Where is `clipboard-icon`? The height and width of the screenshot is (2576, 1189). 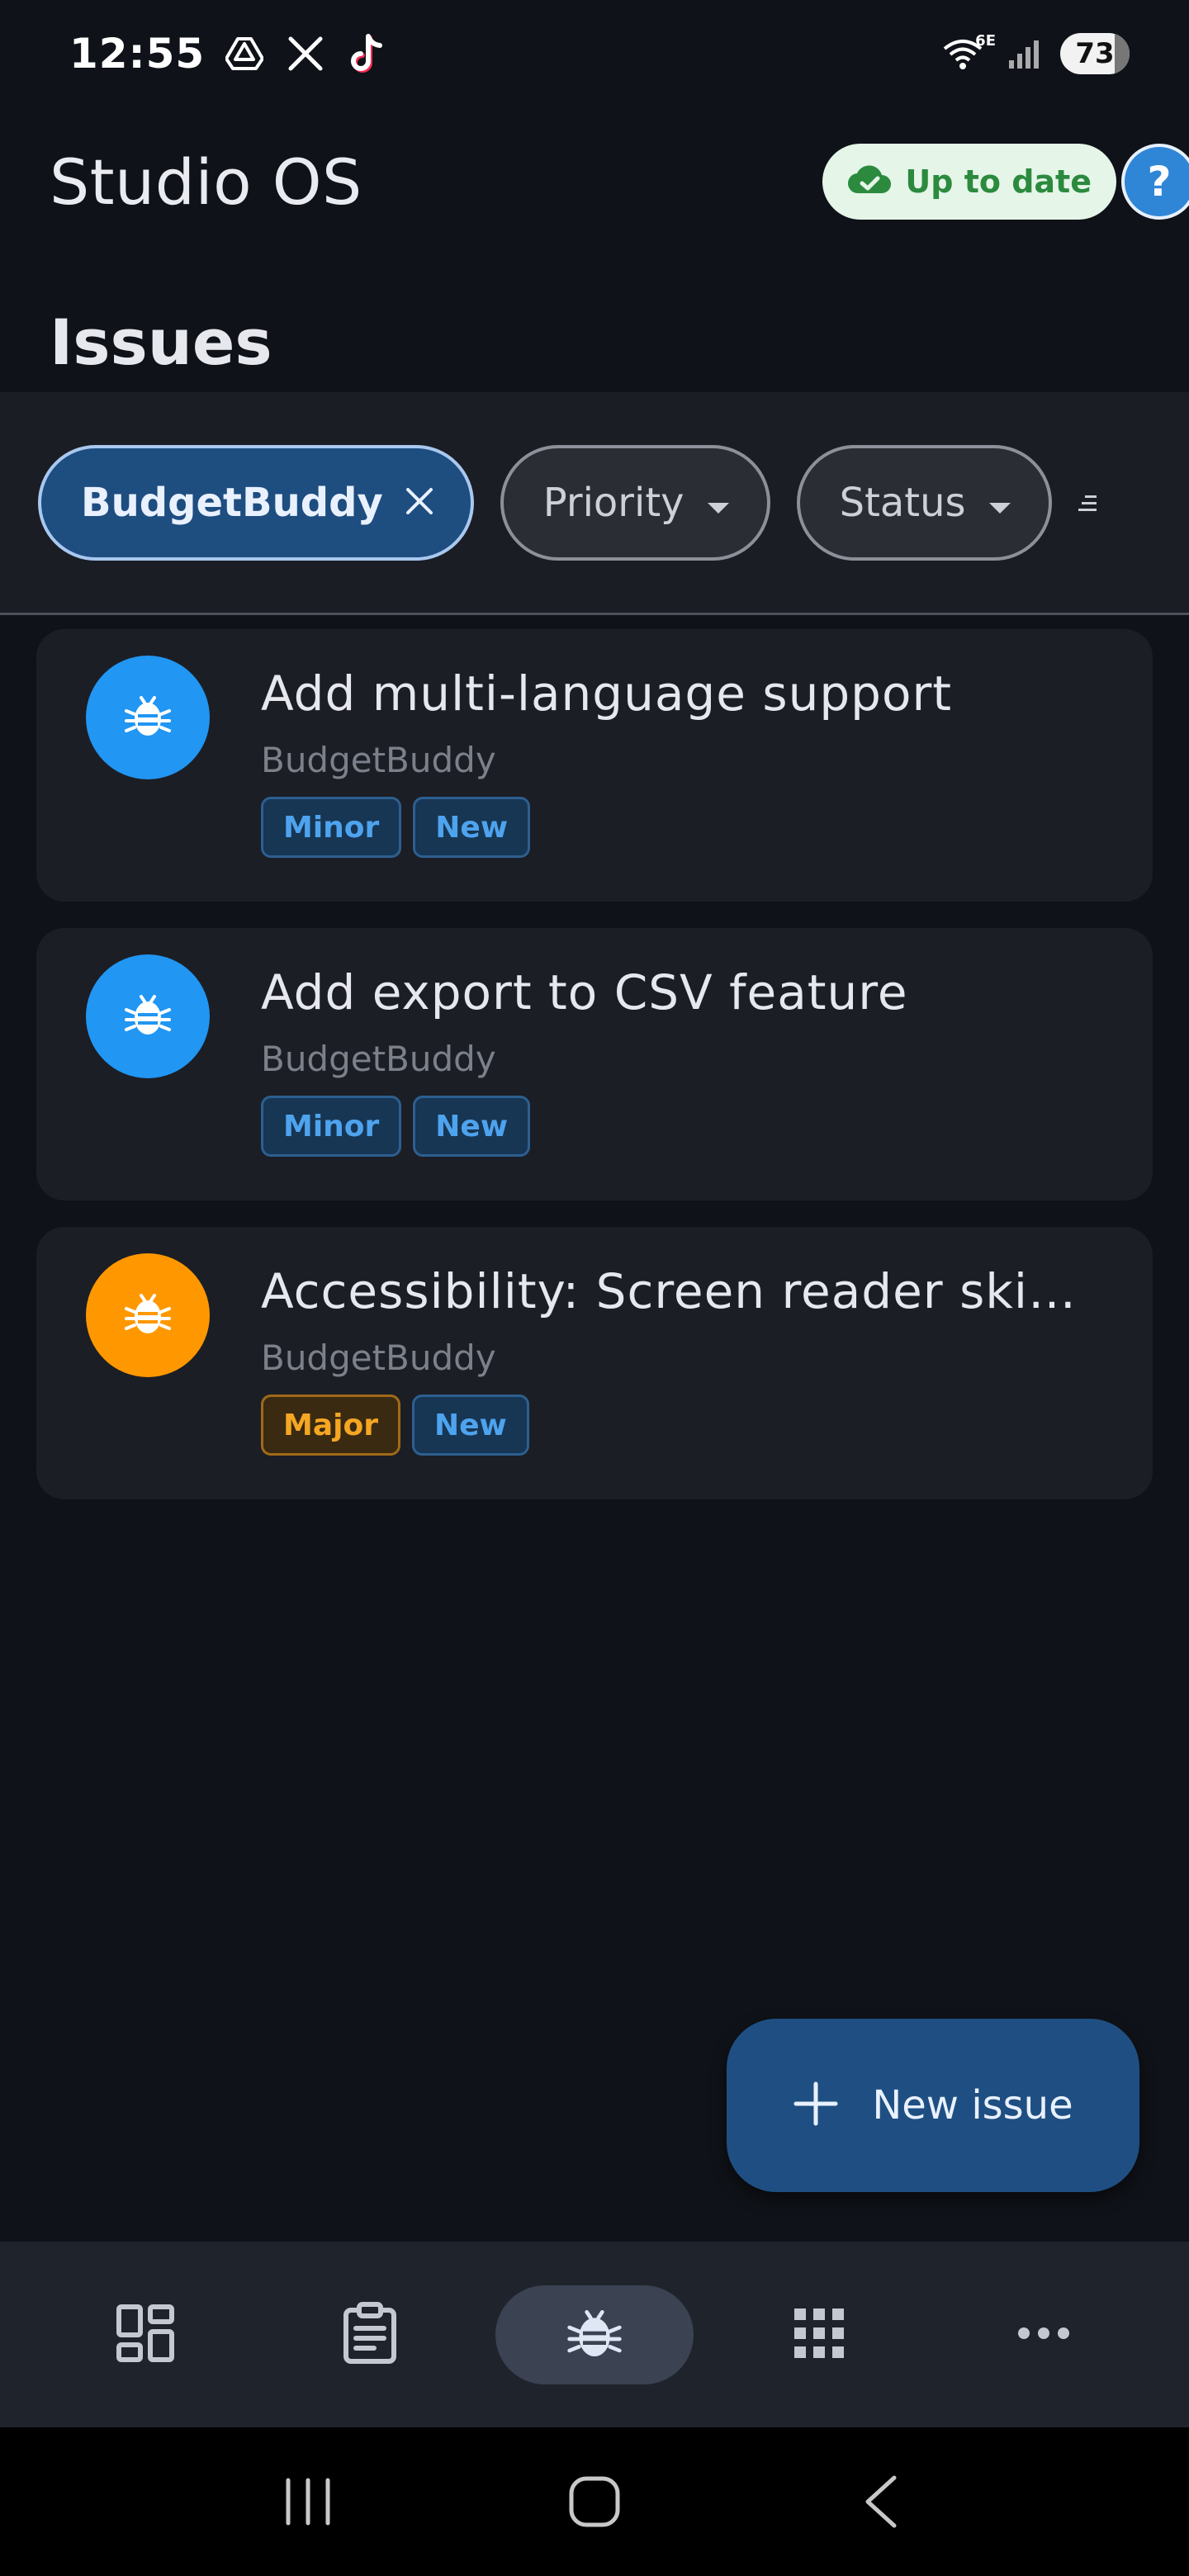 clipboard-icon is located at coordinates (370, 2334).